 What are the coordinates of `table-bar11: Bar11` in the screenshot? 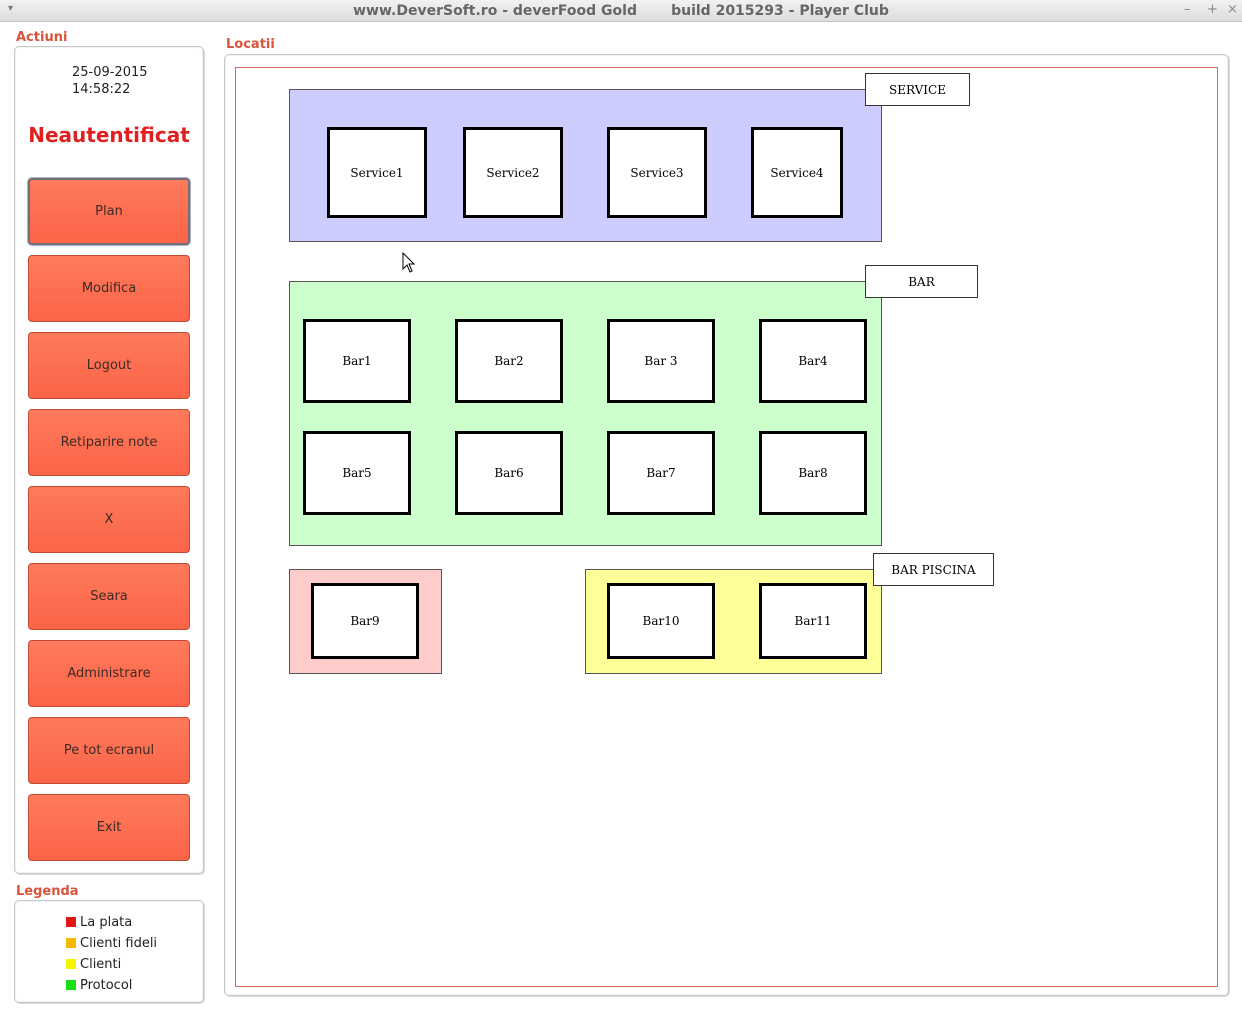 It's located at (813, 621).